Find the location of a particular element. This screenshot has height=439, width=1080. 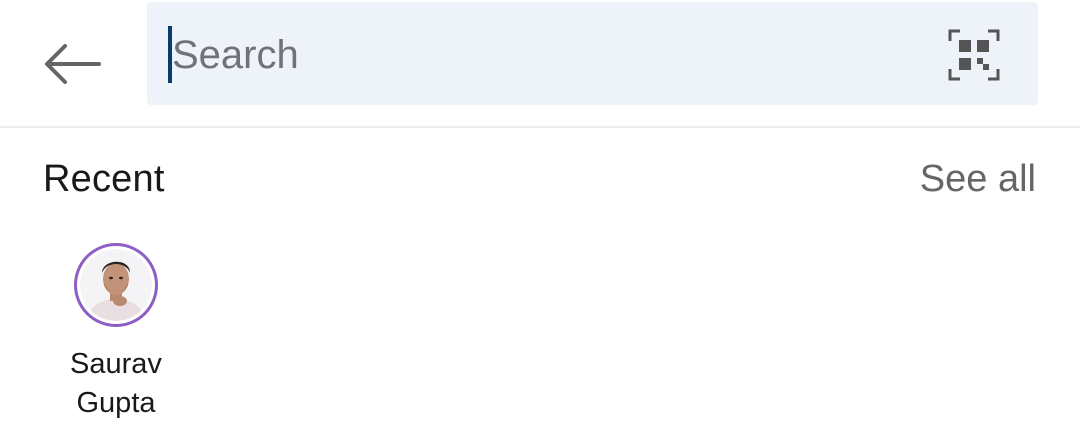

profile-photo is located at coordinates (116, 285).